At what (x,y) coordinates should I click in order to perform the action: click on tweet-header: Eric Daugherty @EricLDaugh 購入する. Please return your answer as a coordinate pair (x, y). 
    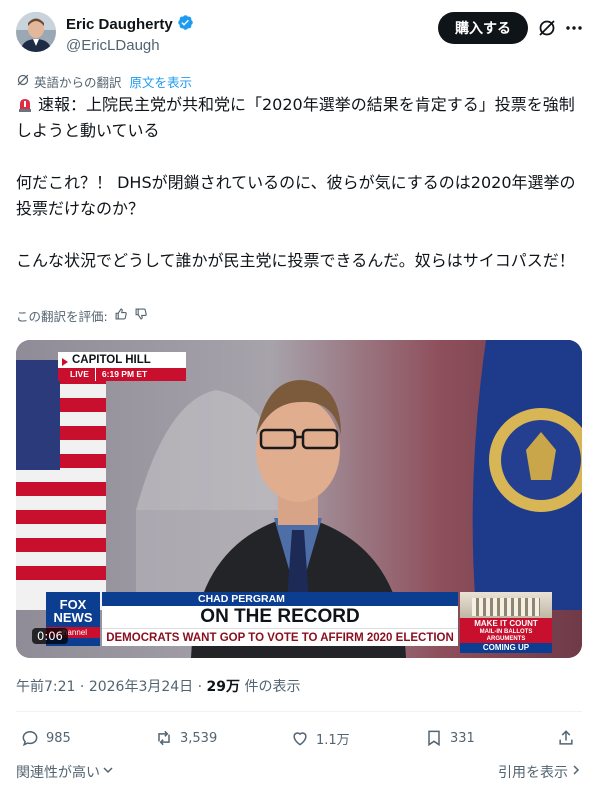
    Looking at the image, I should click on (299, 34).